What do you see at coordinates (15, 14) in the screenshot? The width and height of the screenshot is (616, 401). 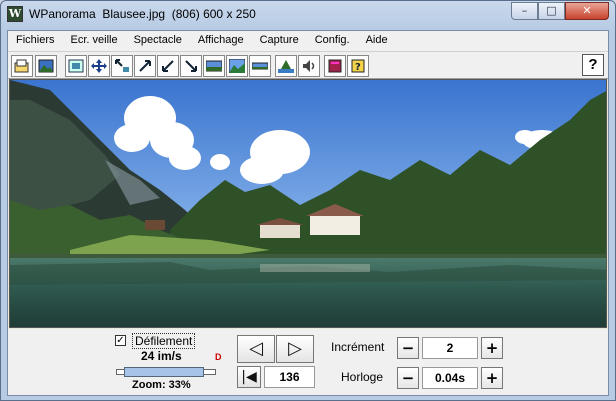 I see `app-logo-icon: W` at bounding box center [15, 14].